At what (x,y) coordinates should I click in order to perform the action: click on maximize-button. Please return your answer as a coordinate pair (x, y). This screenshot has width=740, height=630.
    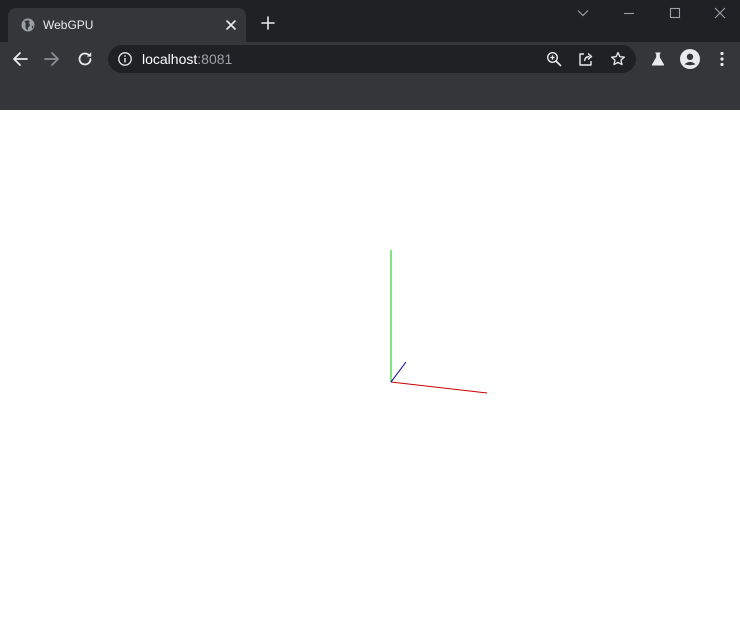
    Looking at the image, I should click on (675, 13).